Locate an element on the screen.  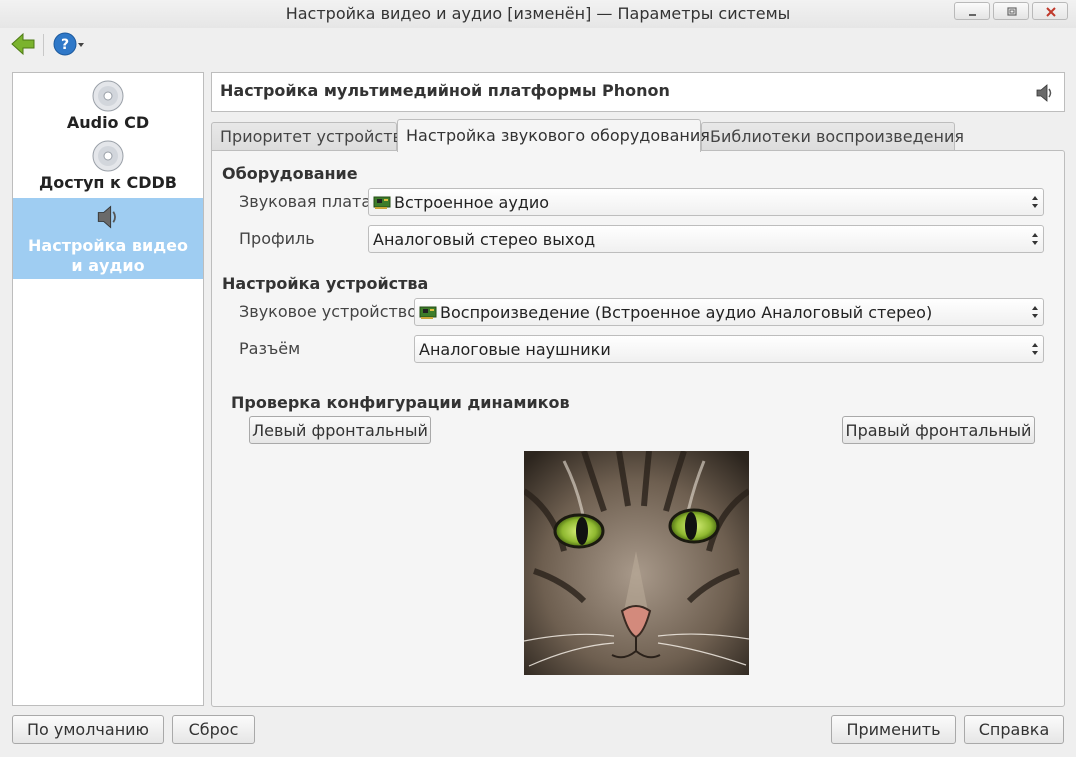
left-front-speaker-button: Левый фронтальный is located at coordinates (340, 430).